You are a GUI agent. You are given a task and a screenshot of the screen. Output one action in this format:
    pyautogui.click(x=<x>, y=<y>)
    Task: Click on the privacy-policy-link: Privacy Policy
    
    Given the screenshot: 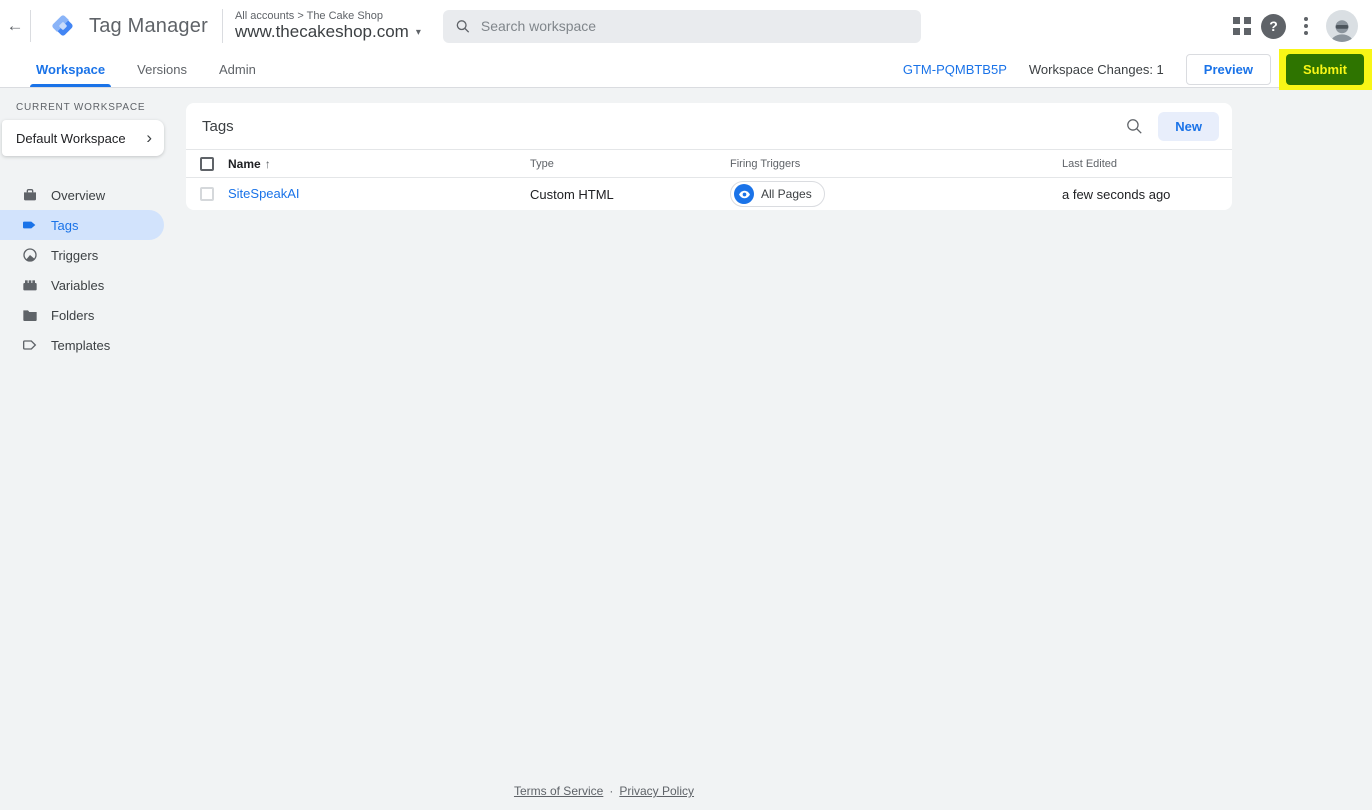 What is the action you would take?
    pyautogui.click(x=656, y=791)
    